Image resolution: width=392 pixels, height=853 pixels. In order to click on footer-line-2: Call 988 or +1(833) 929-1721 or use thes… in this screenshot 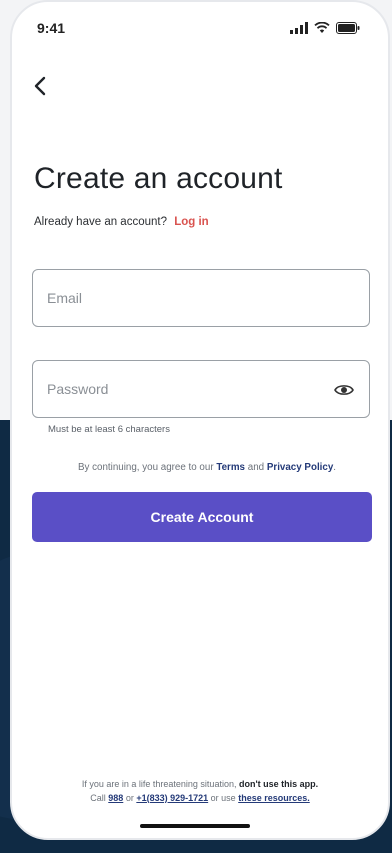, I will do `click(200, 799)`.